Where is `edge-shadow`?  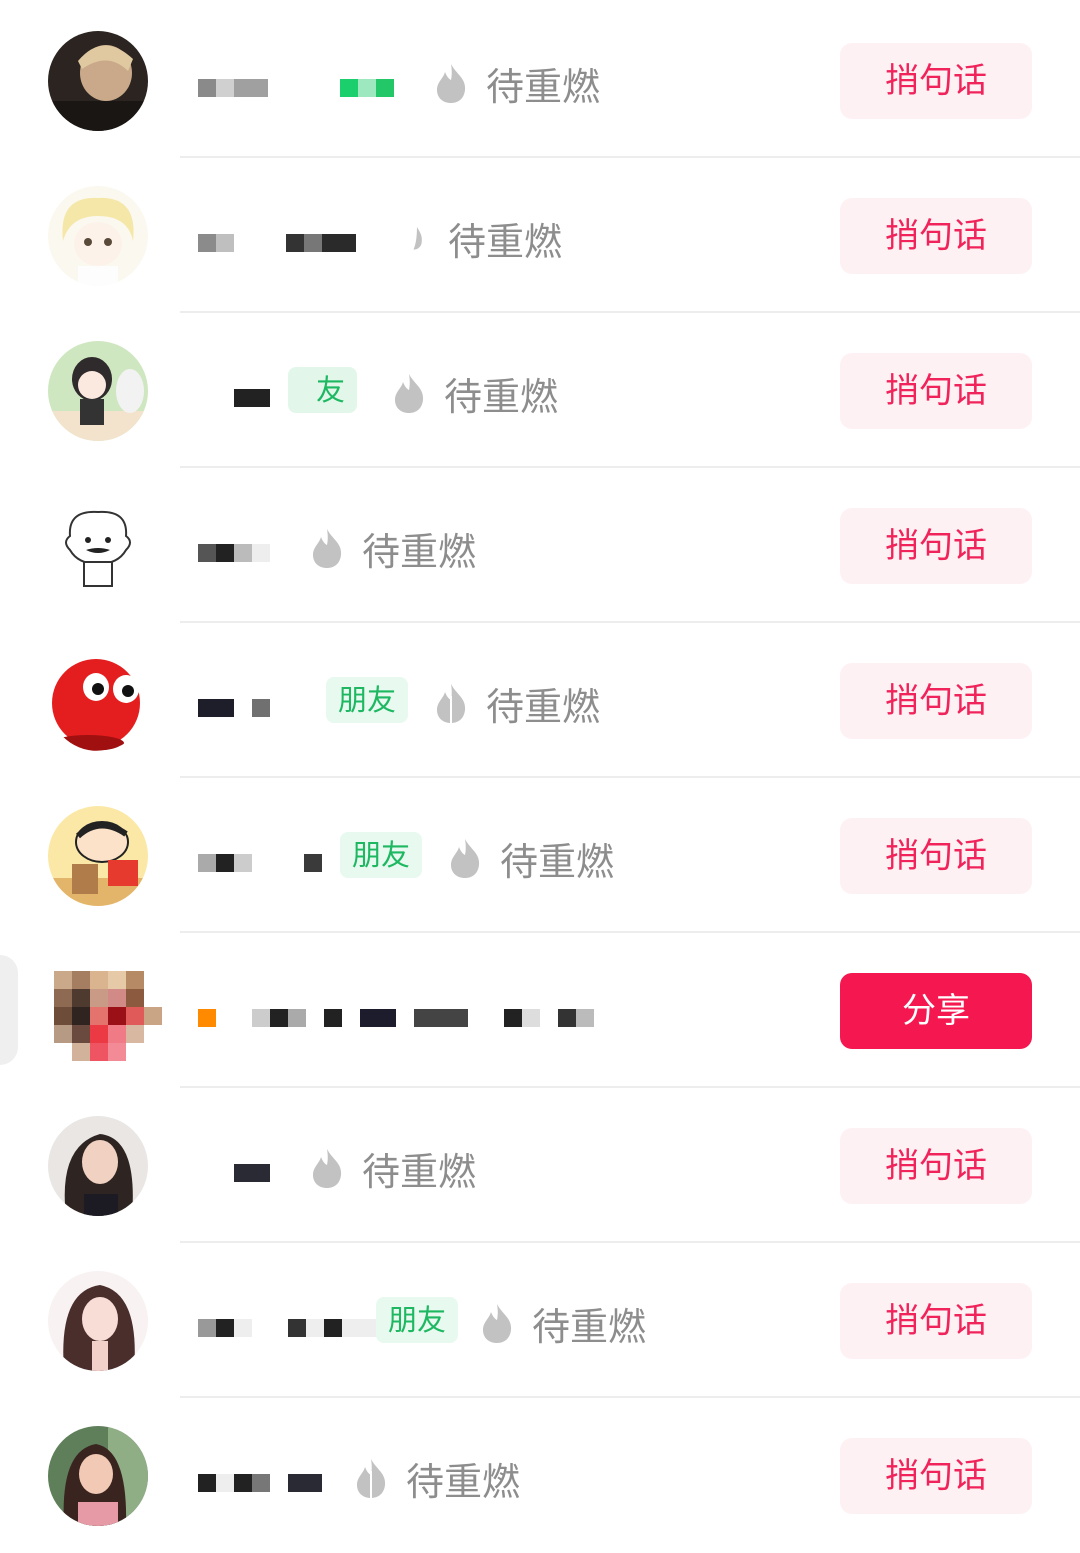 edge-shadow is located at coordinates (9, 1010).